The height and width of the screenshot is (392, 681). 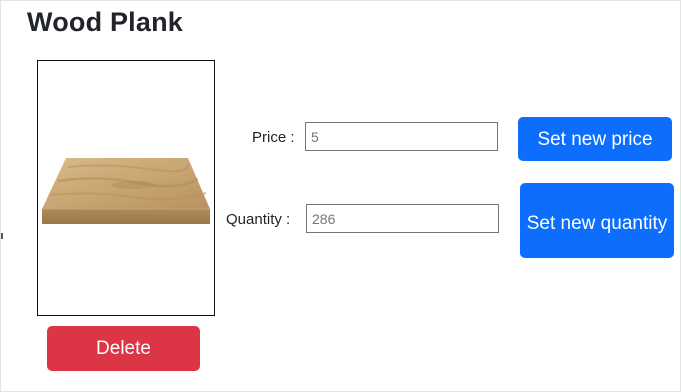 What do you see at coordinates (402, 218) in the screenshot?
I see `quantity-input` at bounding box center [402, 218].